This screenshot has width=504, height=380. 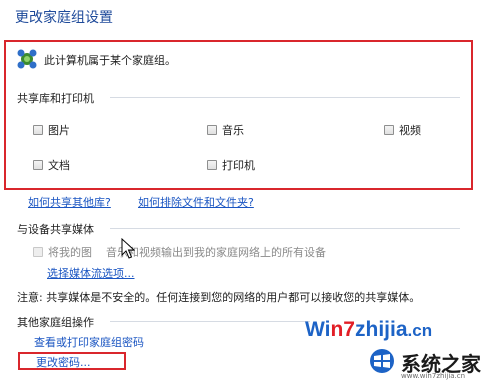 I want to click on watermark-logo-icon, so click(x=382, y=362).